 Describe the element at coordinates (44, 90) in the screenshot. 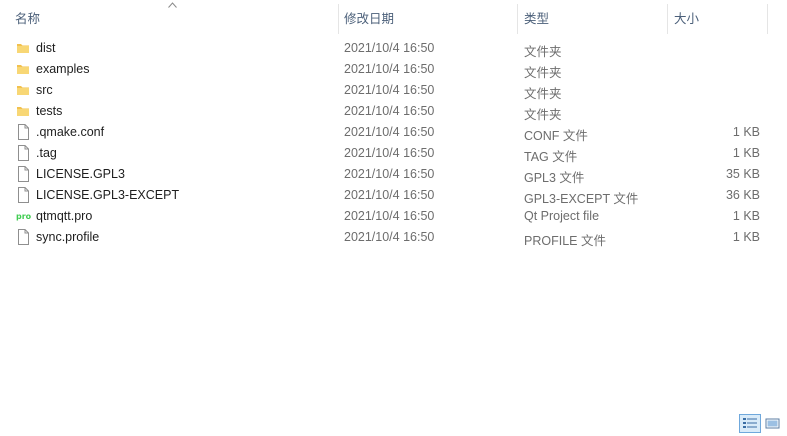

I see `file-name: src` at that location.